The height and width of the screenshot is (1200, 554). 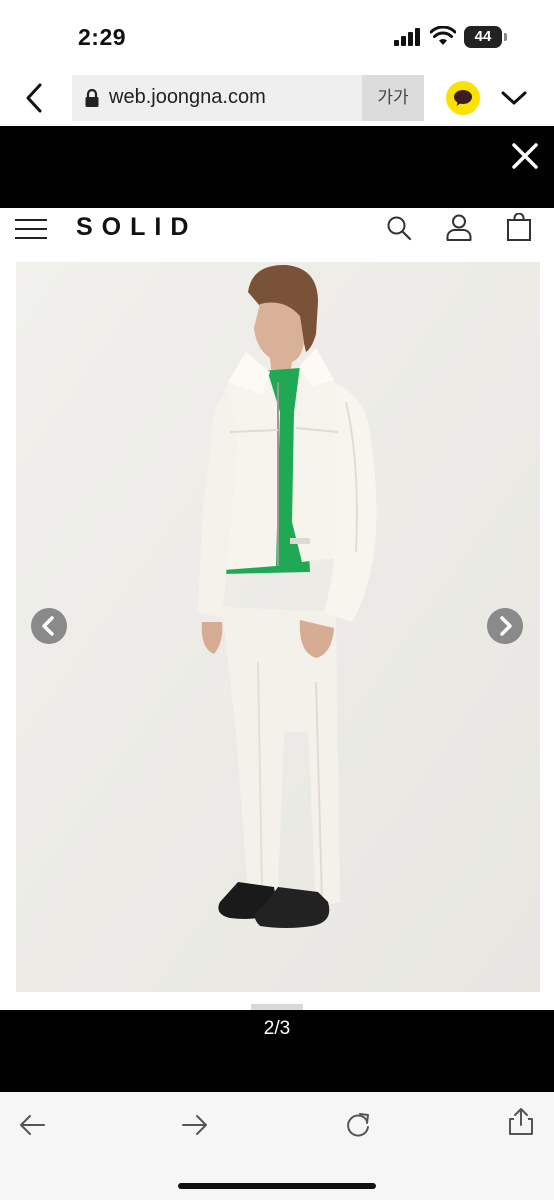 I want to click on search-icon, so click(x=399, y=228).